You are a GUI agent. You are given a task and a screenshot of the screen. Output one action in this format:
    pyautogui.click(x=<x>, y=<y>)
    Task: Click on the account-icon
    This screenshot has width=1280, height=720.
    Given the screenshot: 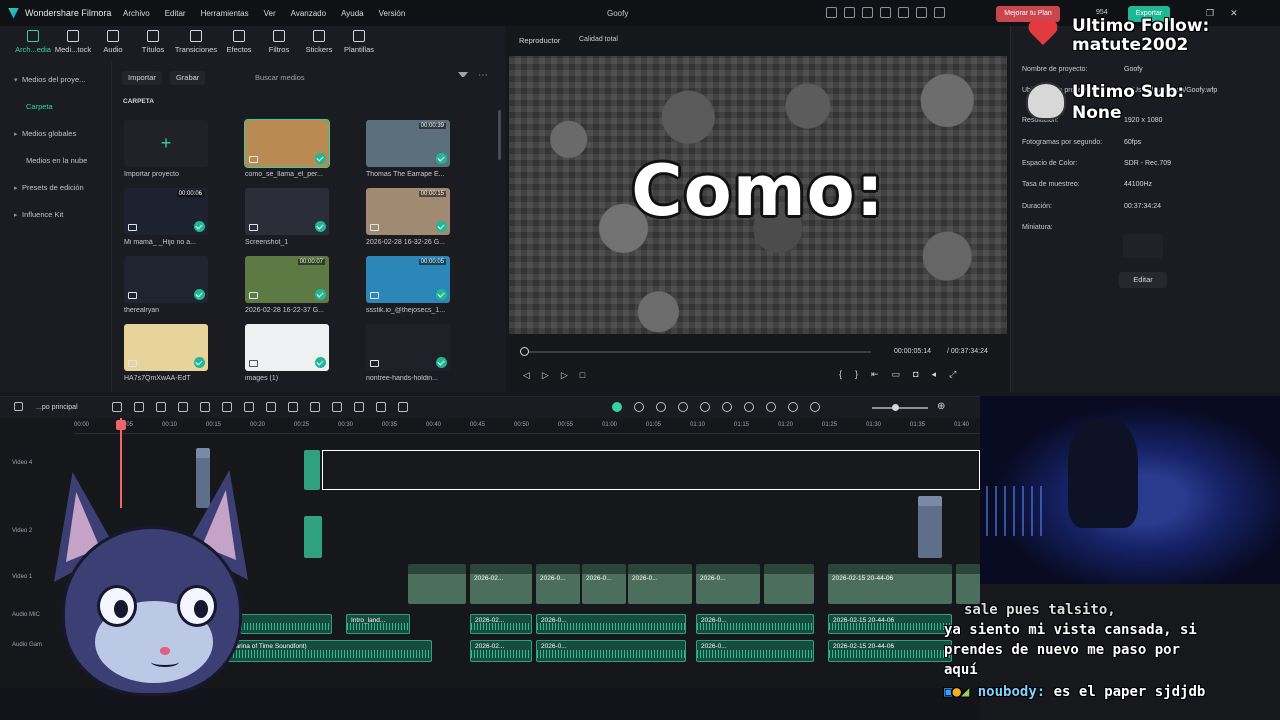 What is the action you would take?
    pyautogui.click(x=939, y=12)
    